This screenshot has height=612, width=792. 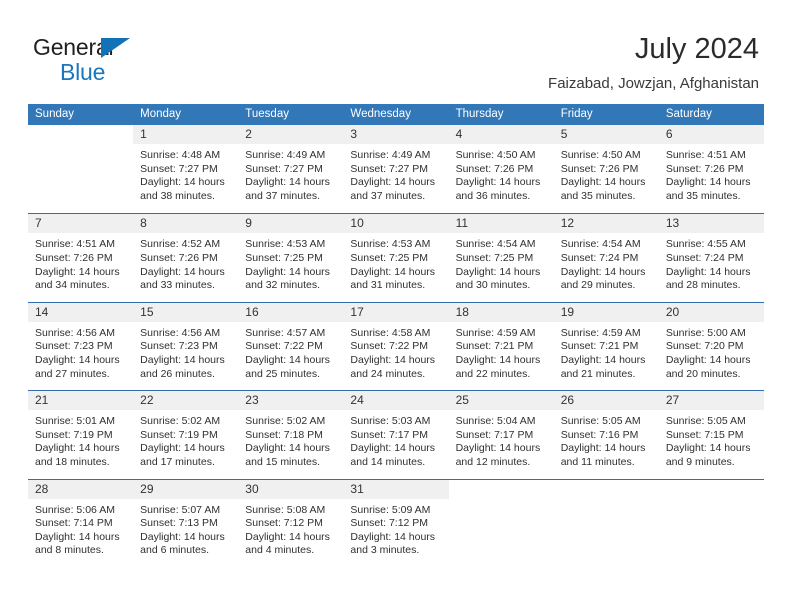 What do you see at coordinates (75, 244) in the screenshot?
I see `sunrise-text: Sunrise: 4:51 AM` at bounding box center [75, 244].